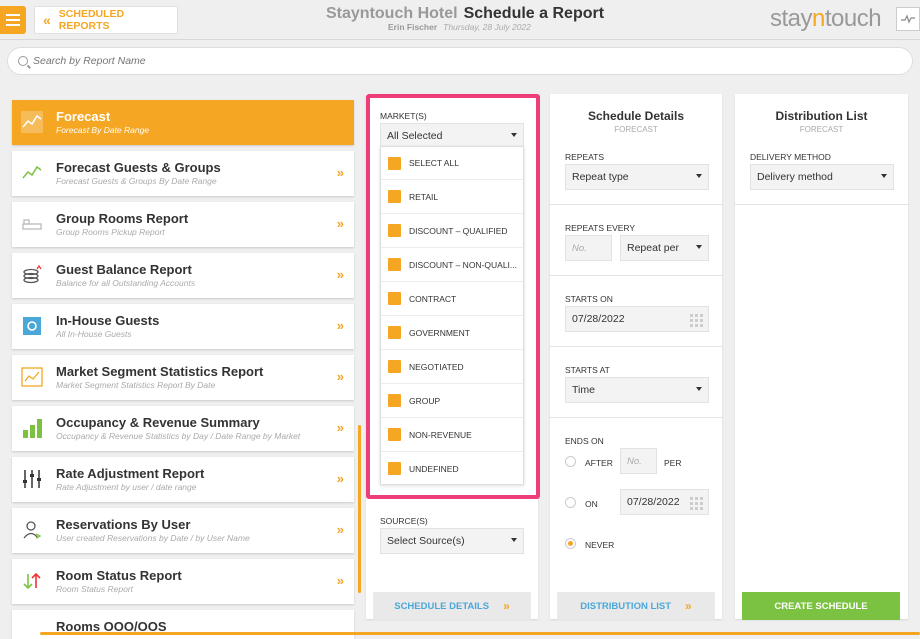  I want to click on repeats-every-number-input: No., so click(588, 248).